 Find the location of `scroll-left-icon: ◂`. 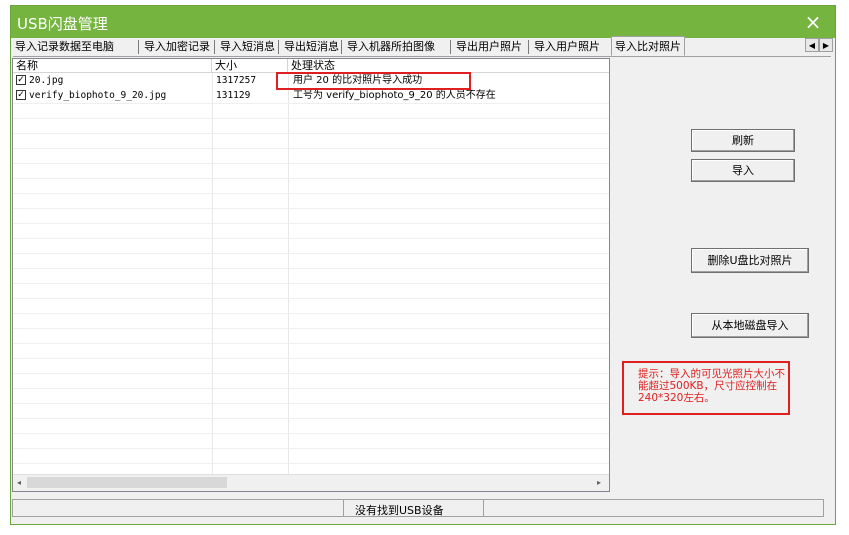

scroll-left-icon: ◂ is located at coordinates (19, 482).